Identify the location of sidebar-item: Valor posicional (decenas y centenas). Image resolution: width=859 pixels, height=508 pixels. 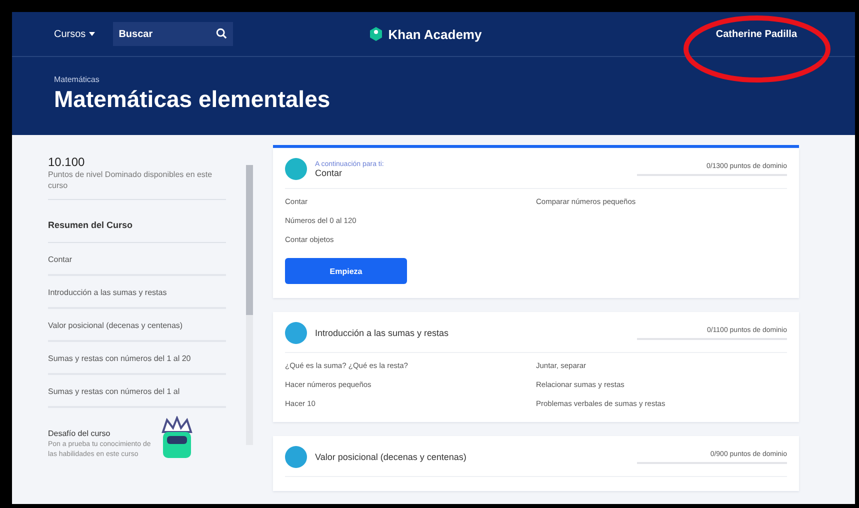
(137, 325).